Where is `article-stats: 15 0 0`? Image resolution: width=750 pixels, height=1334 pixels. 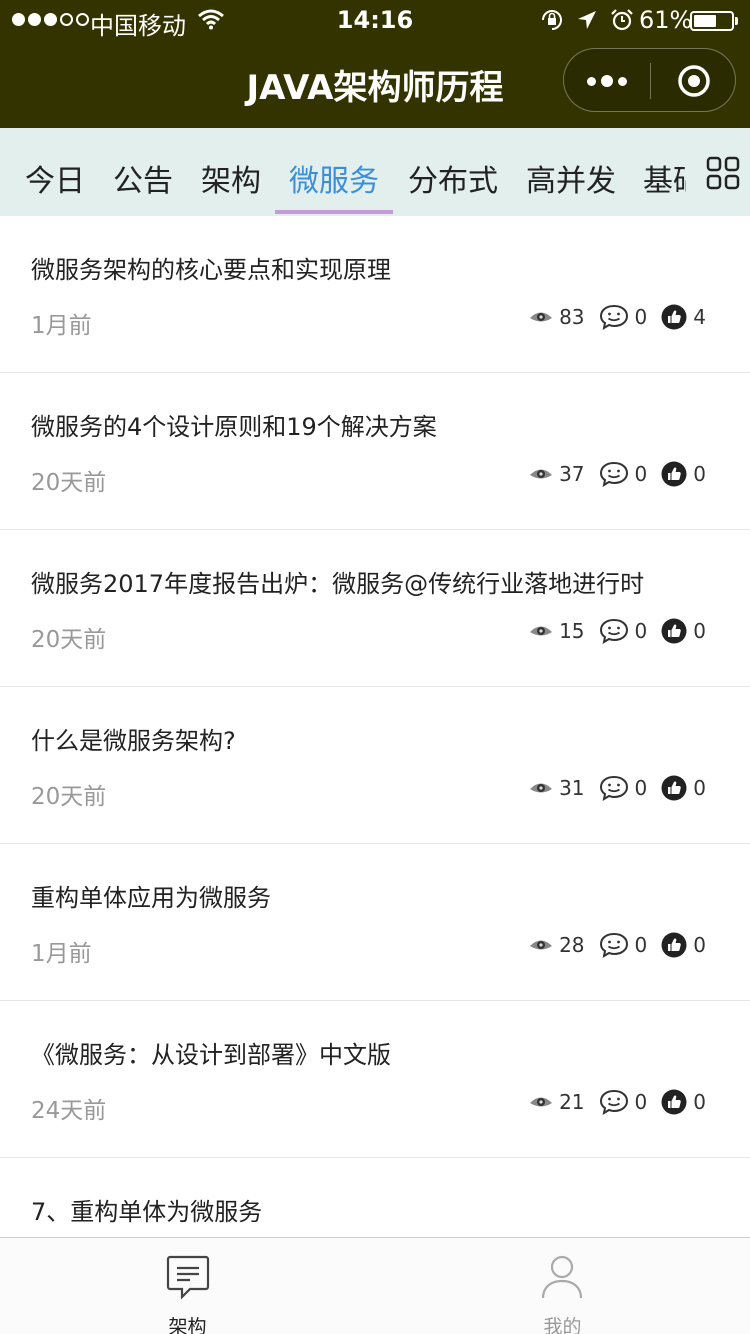
article-stats: 15 0 0 is located at coordinates (610, 631).